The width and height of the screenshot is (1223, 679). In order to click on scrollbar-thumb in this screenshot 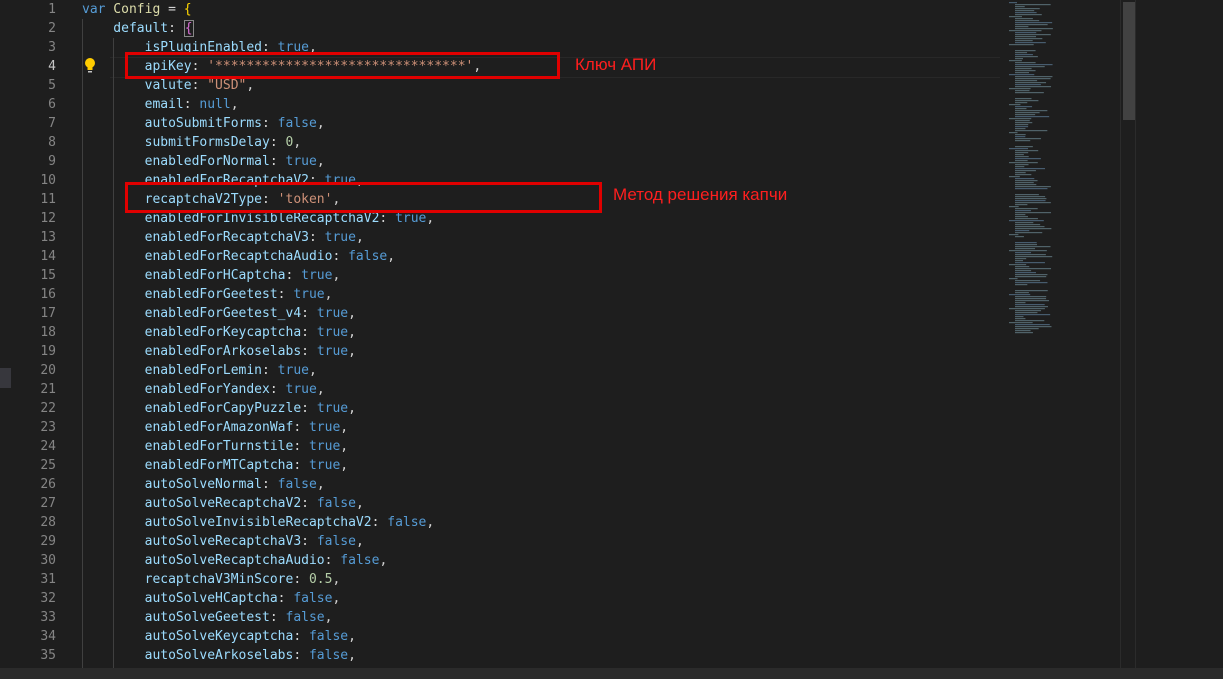, I will do `click(1129, 61)`.